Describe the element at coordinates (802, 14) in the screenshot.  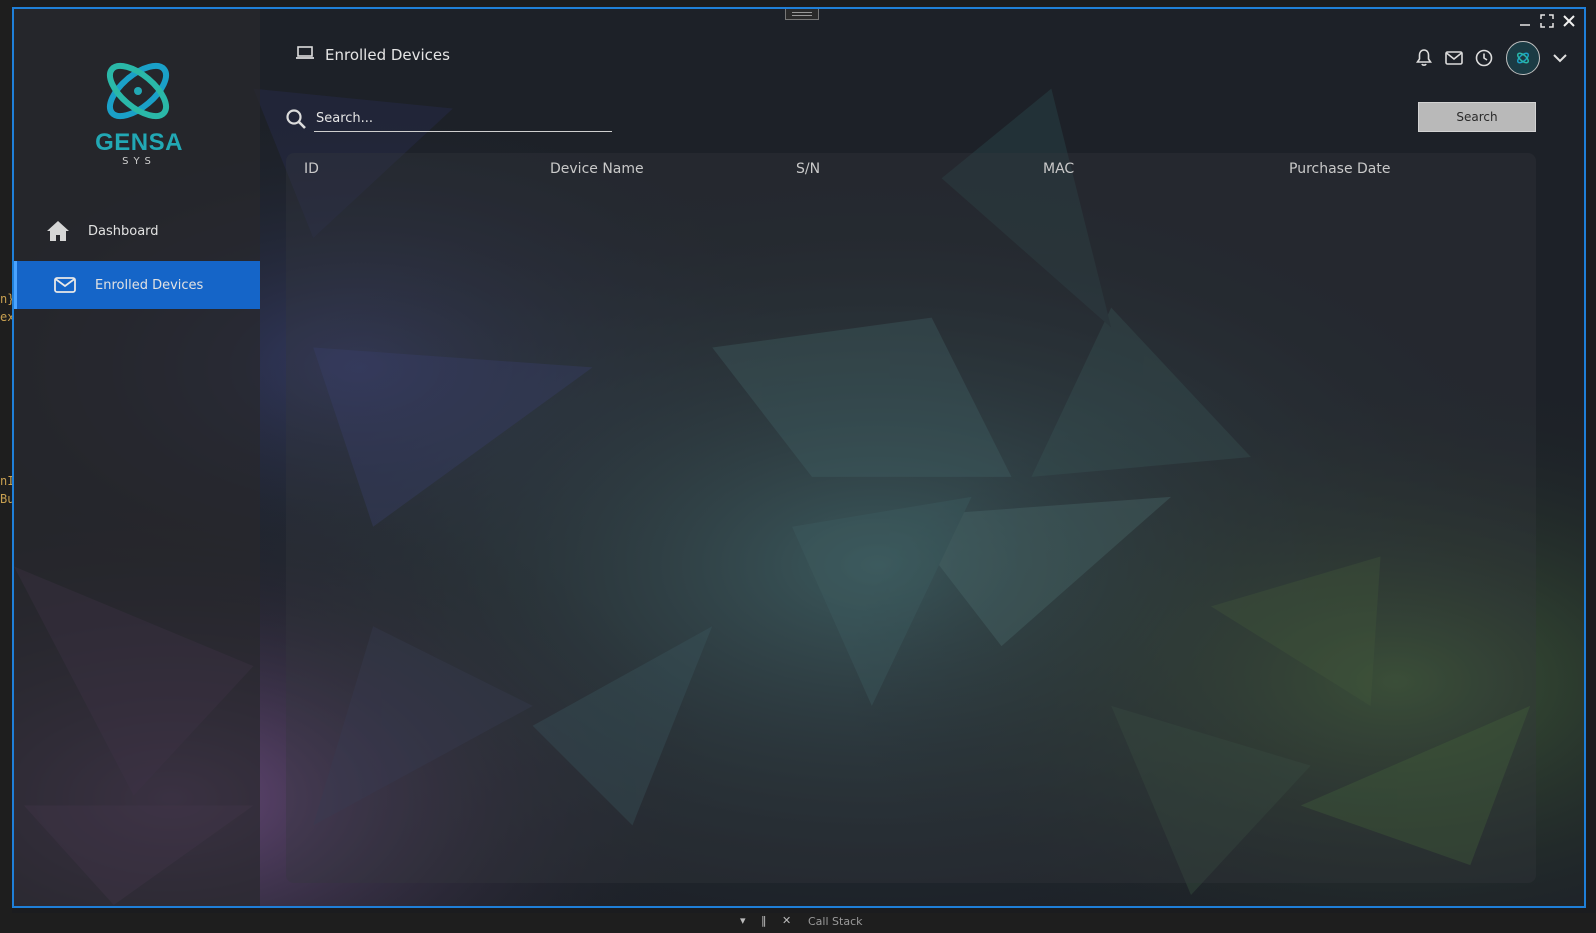
I see `window-drag-handle` at that location.